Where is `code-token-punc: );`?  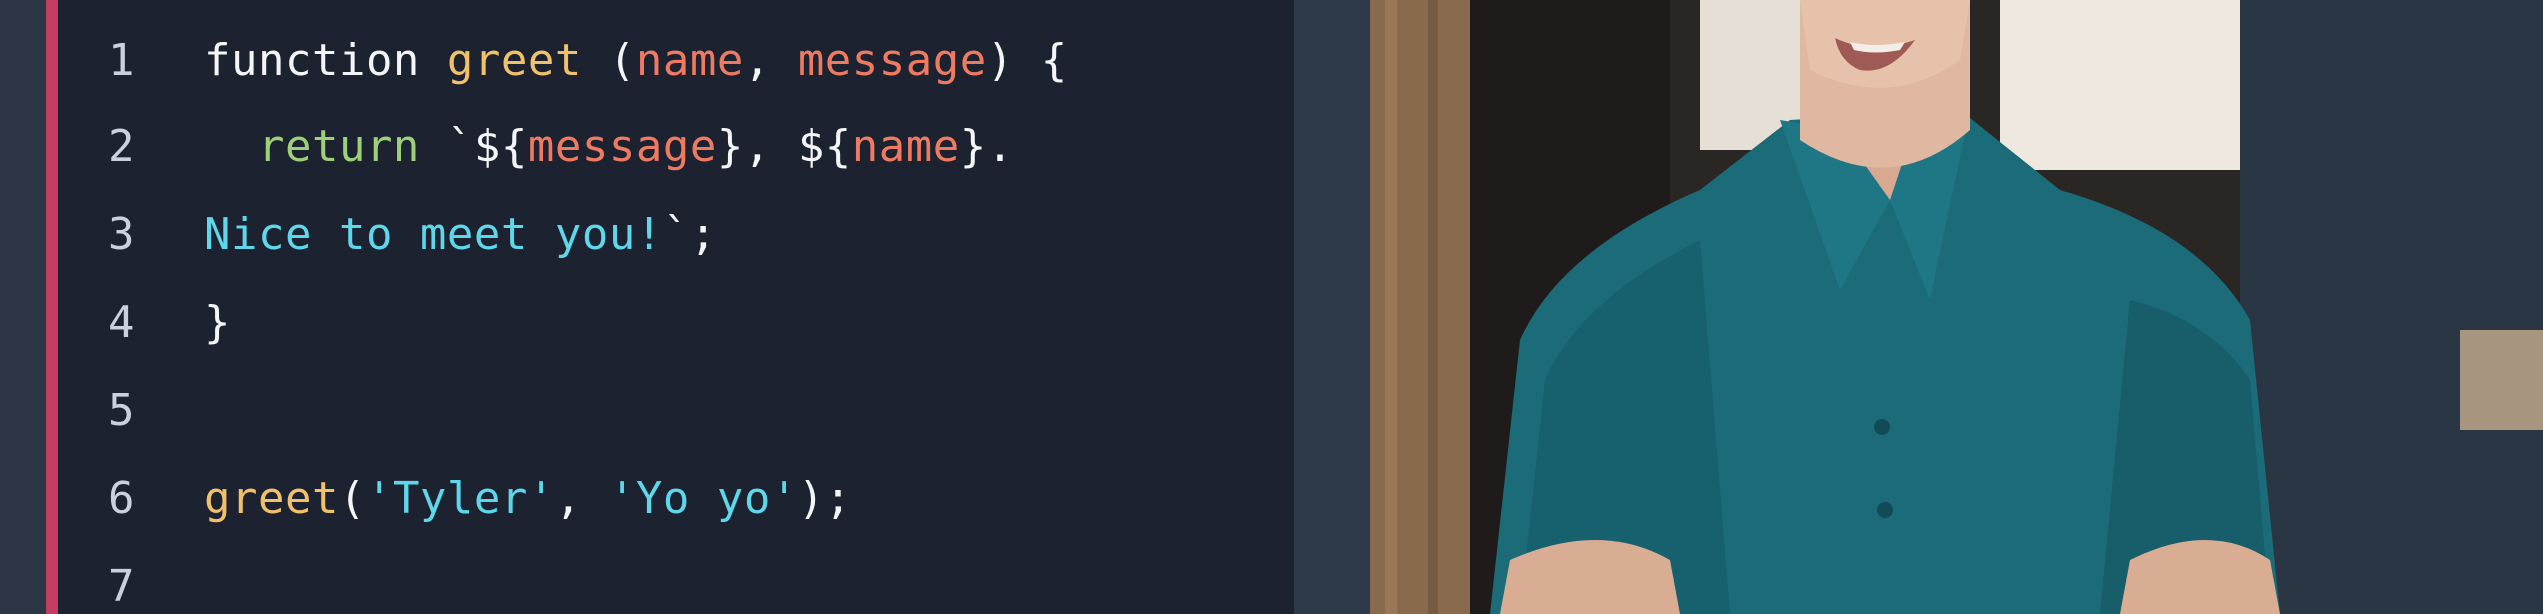
code-token-punc: ); is located at coordinates (824, 498).